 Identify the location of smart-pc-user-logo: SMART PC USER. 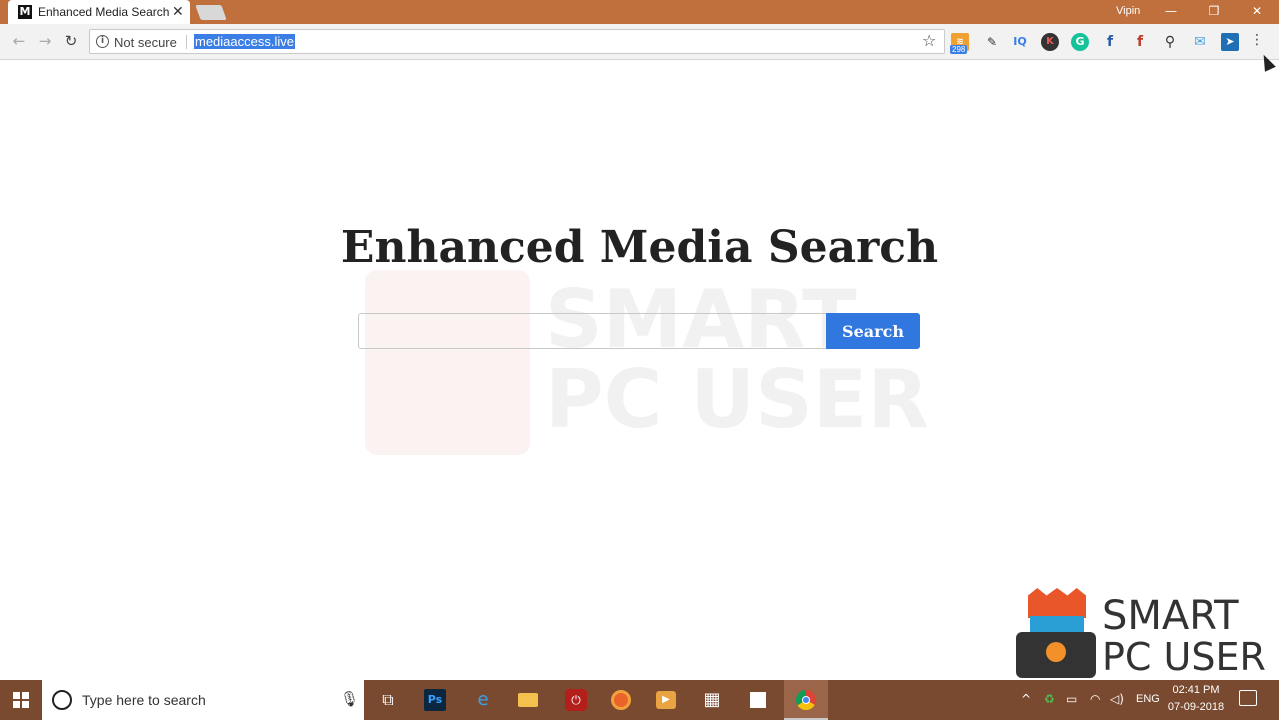
(1147, 634).